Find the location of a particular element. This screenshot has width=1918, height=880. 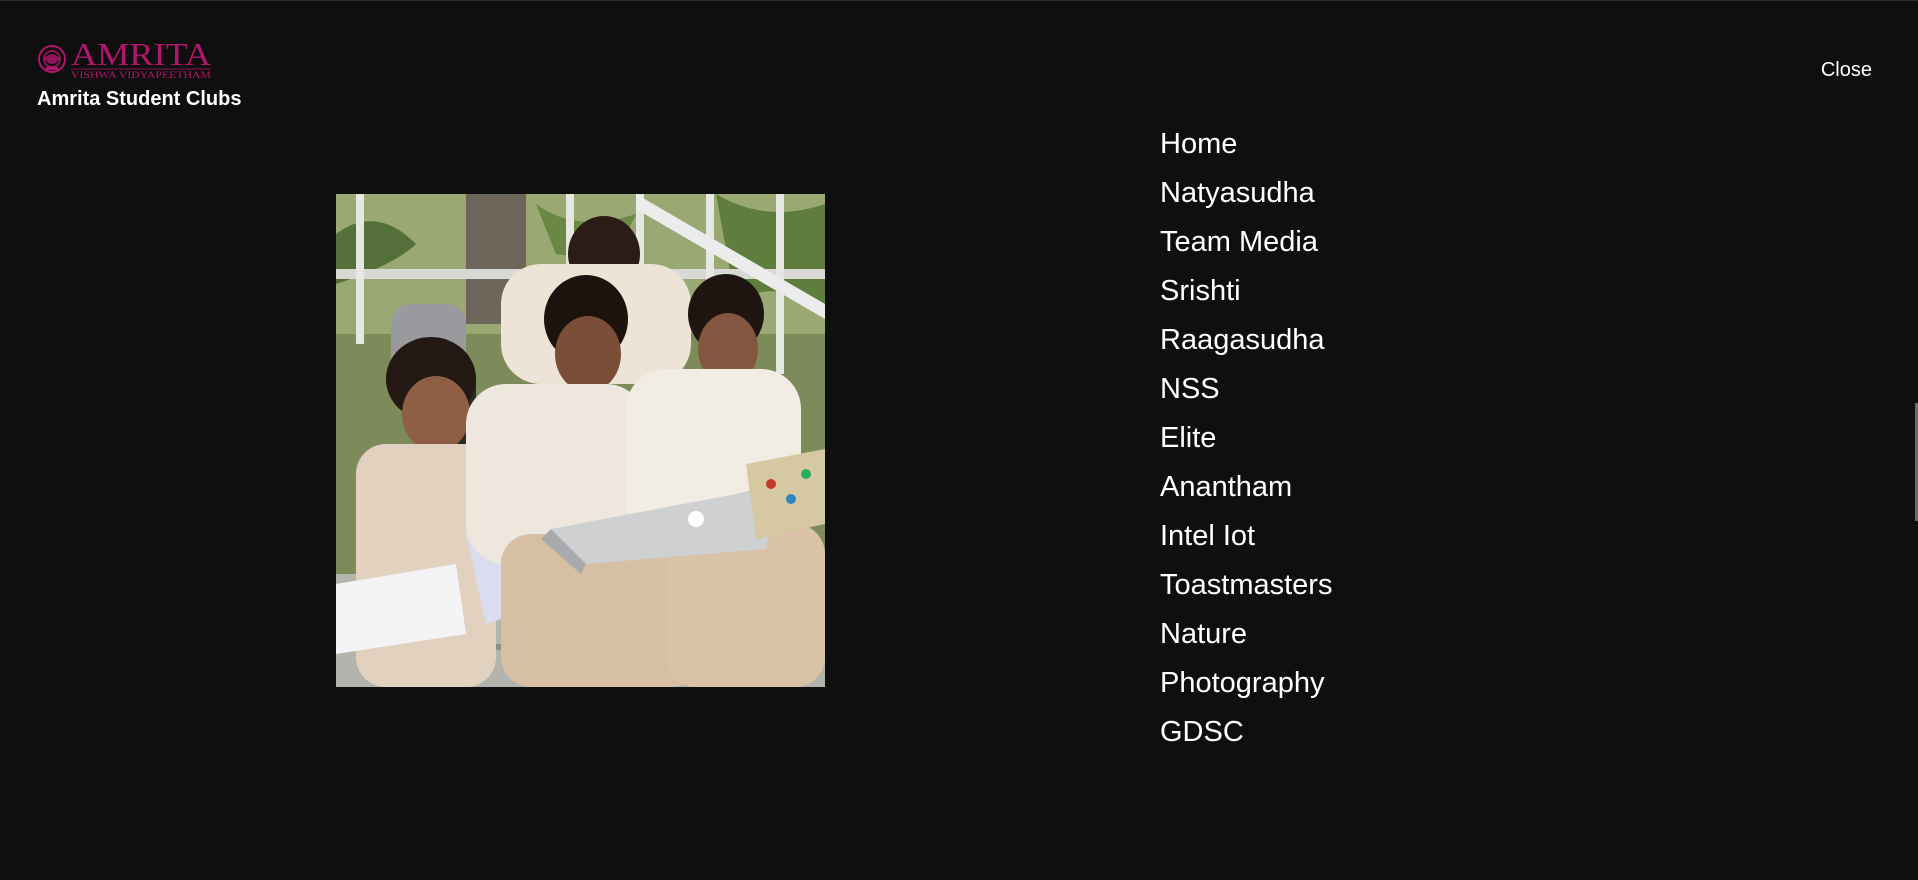

nav-item-team-media: Team Media is located at coordinates (1246, 245).